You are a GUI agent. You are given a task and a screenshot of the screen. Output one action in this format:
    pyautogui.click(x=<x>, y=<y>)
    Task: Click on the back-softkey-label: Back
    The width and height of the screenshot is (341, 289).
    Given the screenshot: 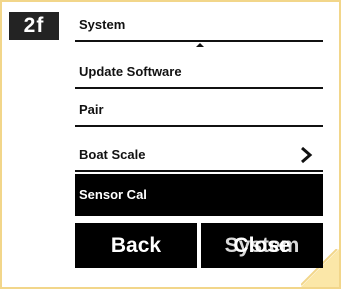 What is the action you would take?
    pyautogui.click(x=136, y=245)
    